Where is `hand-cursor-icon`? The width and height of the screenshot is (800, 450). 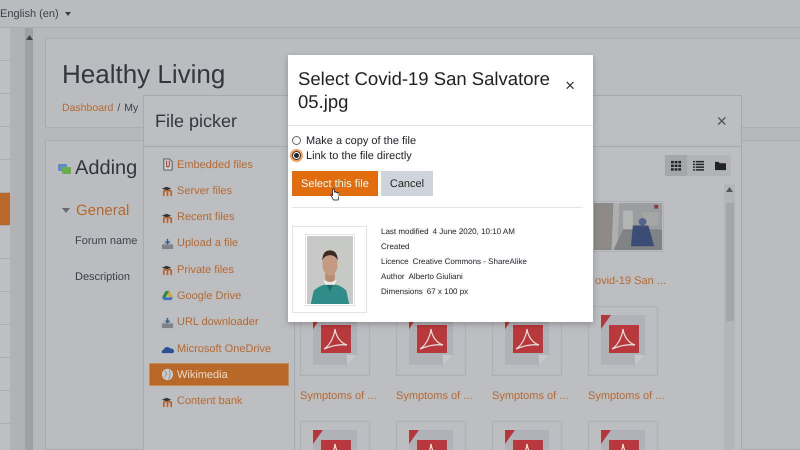 hand-cursor-icon is located at coordinates (334, 194).